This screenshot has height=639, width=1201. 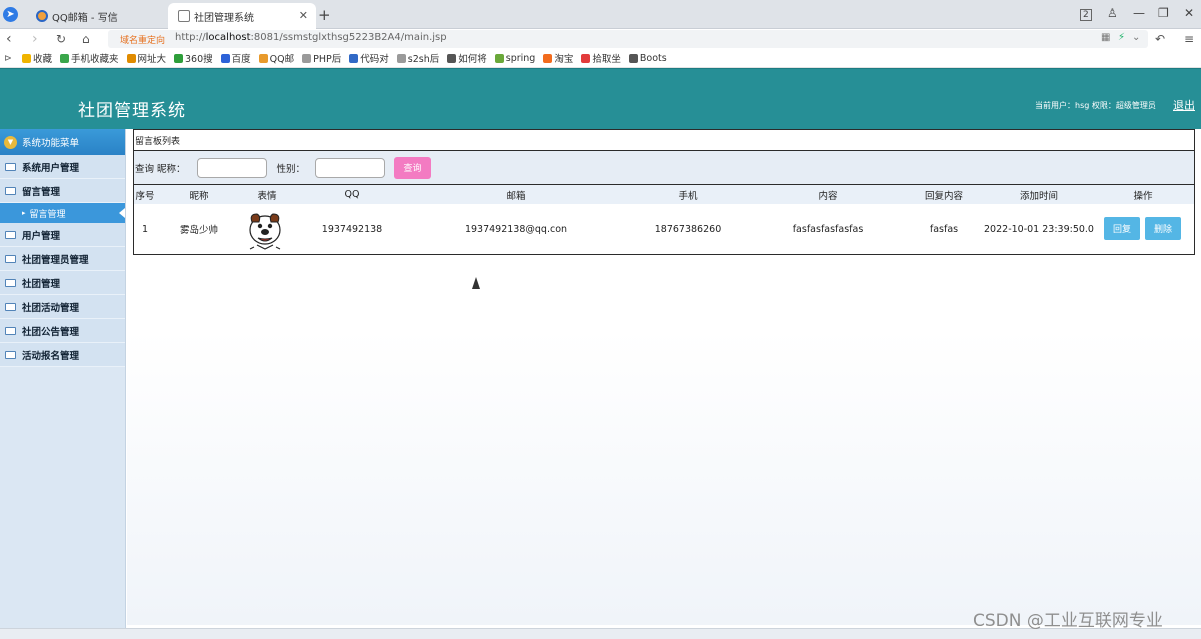 What do you see at coordinates (1105, 37) in the screenshot?
I see `reader-mode-icon: ▦` at bounding box center [1105, 37].